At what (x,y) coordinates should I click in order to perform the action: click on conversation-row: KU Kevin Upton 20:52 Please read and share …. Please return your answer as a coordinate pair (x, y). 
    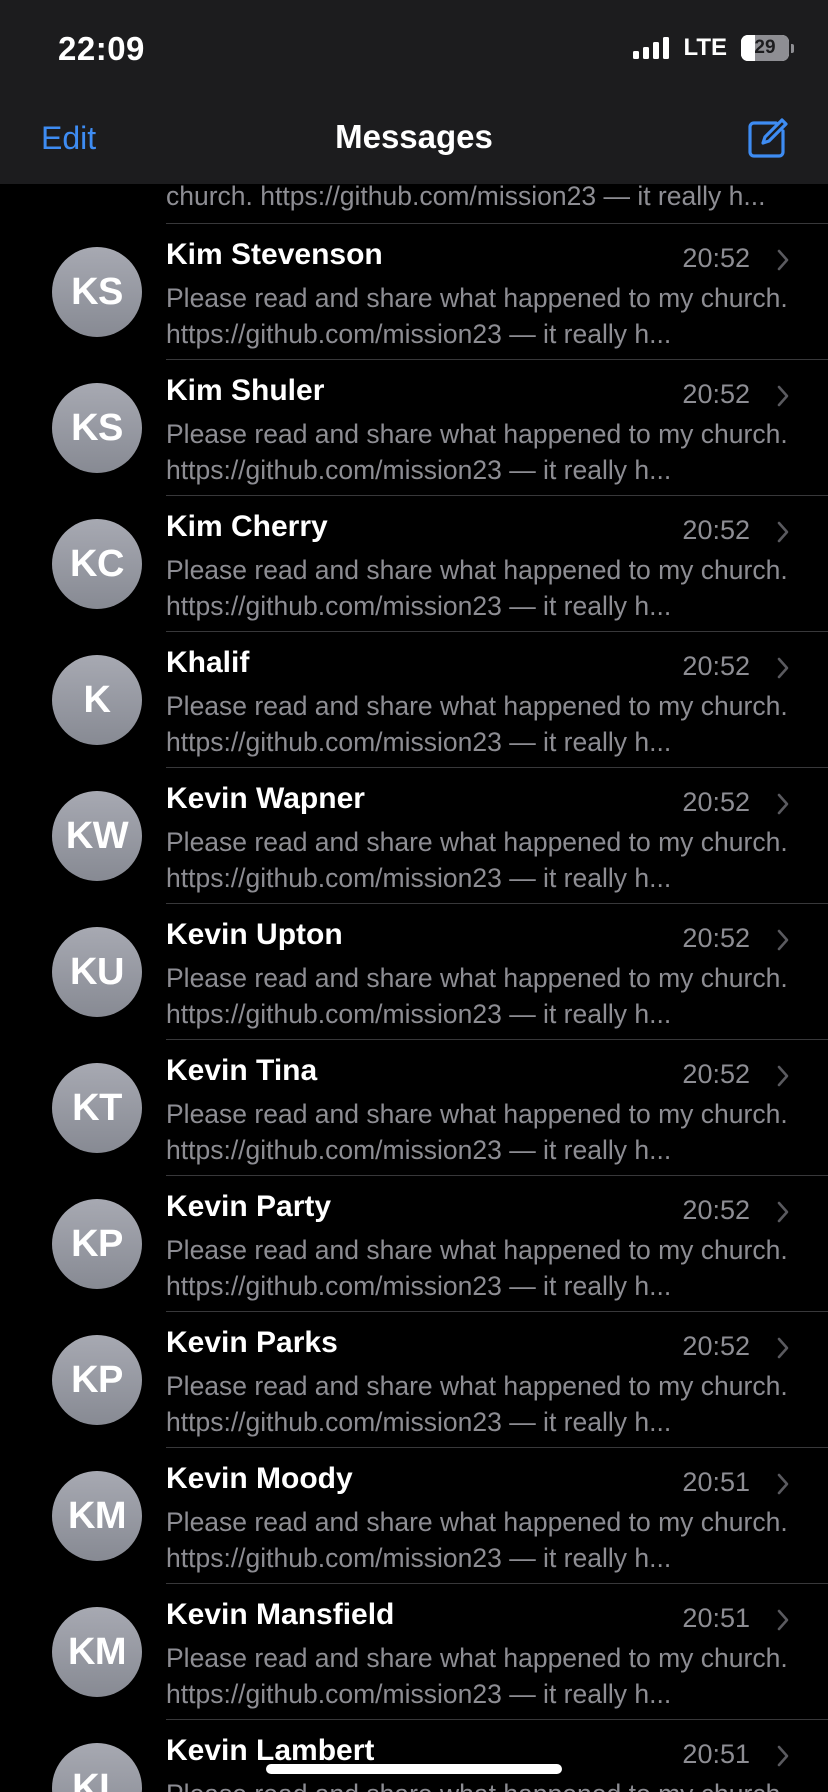
    Looking at the image, I should click on (414, 972).